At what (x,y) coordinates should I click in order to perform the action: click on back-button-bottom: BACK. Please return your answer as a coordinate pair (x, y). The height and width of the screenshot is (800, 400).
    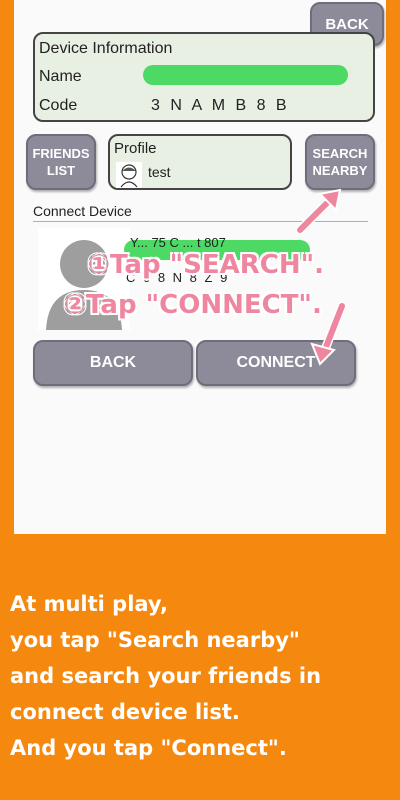
    Looking at the image, I should click on (113, 363).